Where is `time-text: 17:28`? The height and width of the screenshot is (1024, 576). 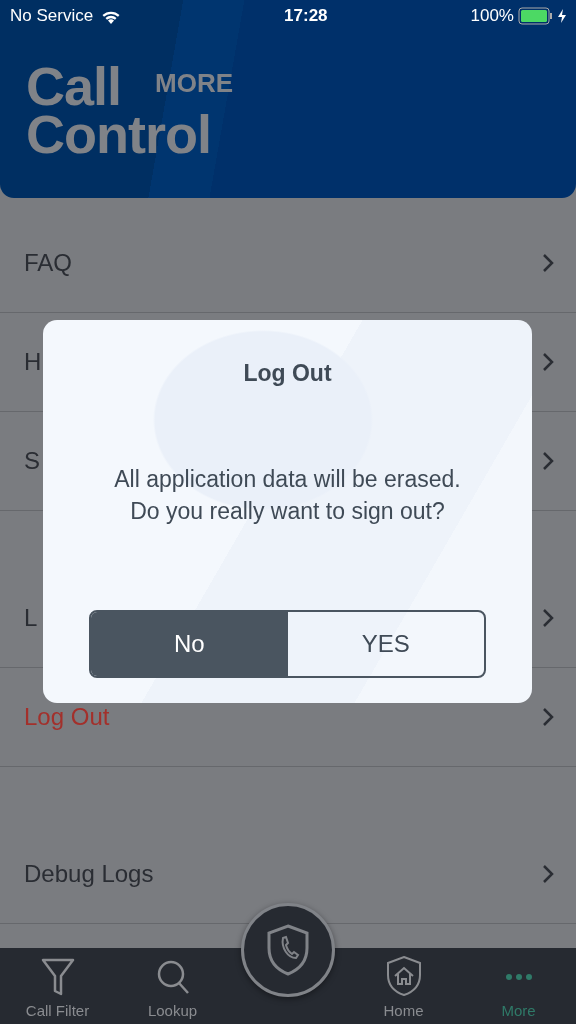 time-text: 17:28 is located at coordinates (306, 16).